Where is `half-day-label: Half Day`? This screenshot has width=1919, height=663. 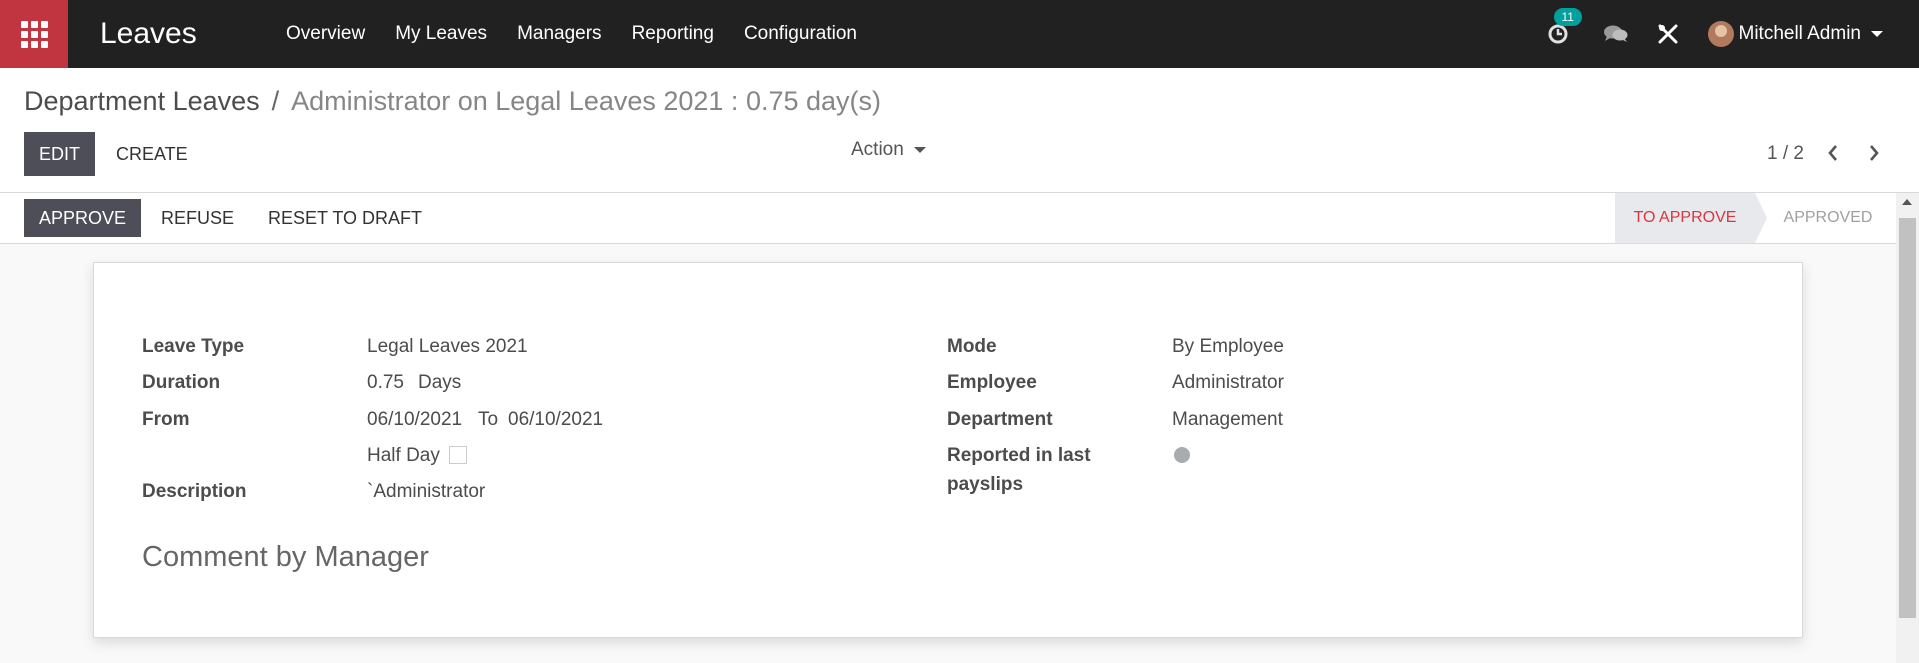 half-day-label: Half Day is located at coordinates (403, 455).